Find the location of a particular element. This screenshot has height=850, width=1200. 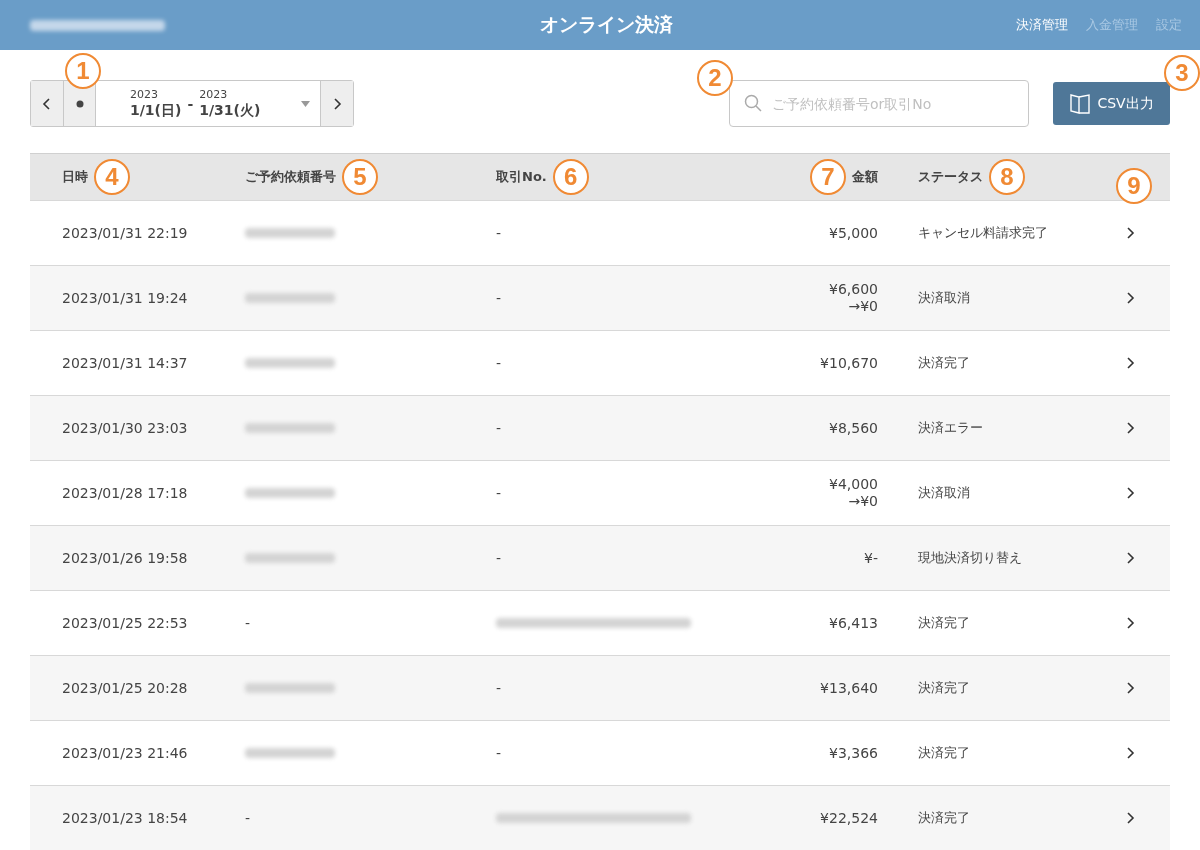

column-header: ご予約依頼番号 is located at coordinates (290, 177).